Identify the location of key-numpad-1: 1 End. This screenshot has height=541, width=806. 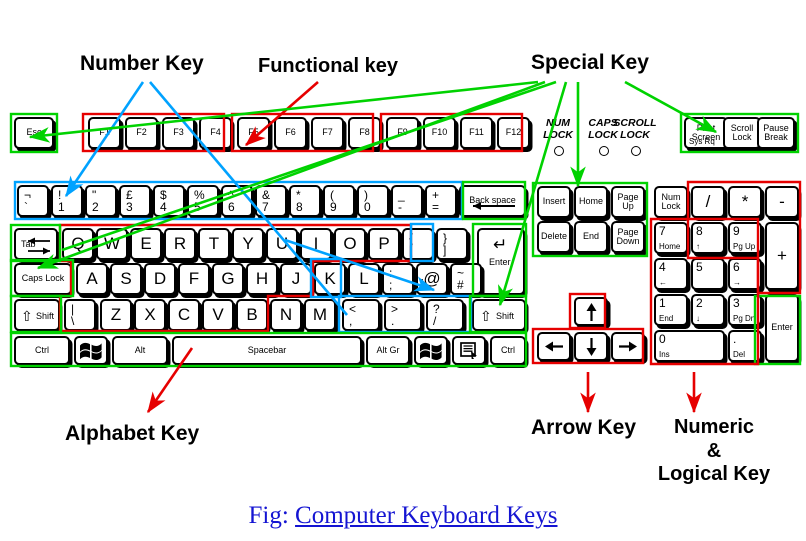
(671, 310).